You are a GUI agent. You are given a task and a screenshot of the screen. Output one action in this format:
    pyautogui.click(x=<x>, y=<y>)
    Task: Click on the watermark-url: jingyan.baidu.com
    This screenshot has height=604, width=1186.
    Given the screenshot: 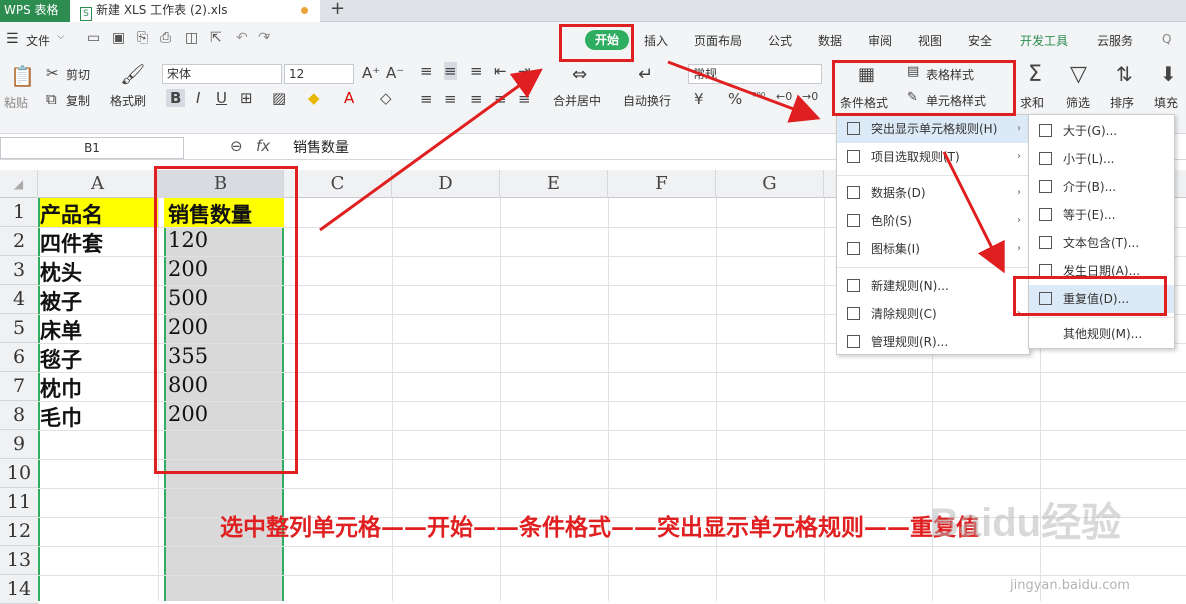 What is the action you would take?
    pyautogui.click(x=1070, y=585)
    